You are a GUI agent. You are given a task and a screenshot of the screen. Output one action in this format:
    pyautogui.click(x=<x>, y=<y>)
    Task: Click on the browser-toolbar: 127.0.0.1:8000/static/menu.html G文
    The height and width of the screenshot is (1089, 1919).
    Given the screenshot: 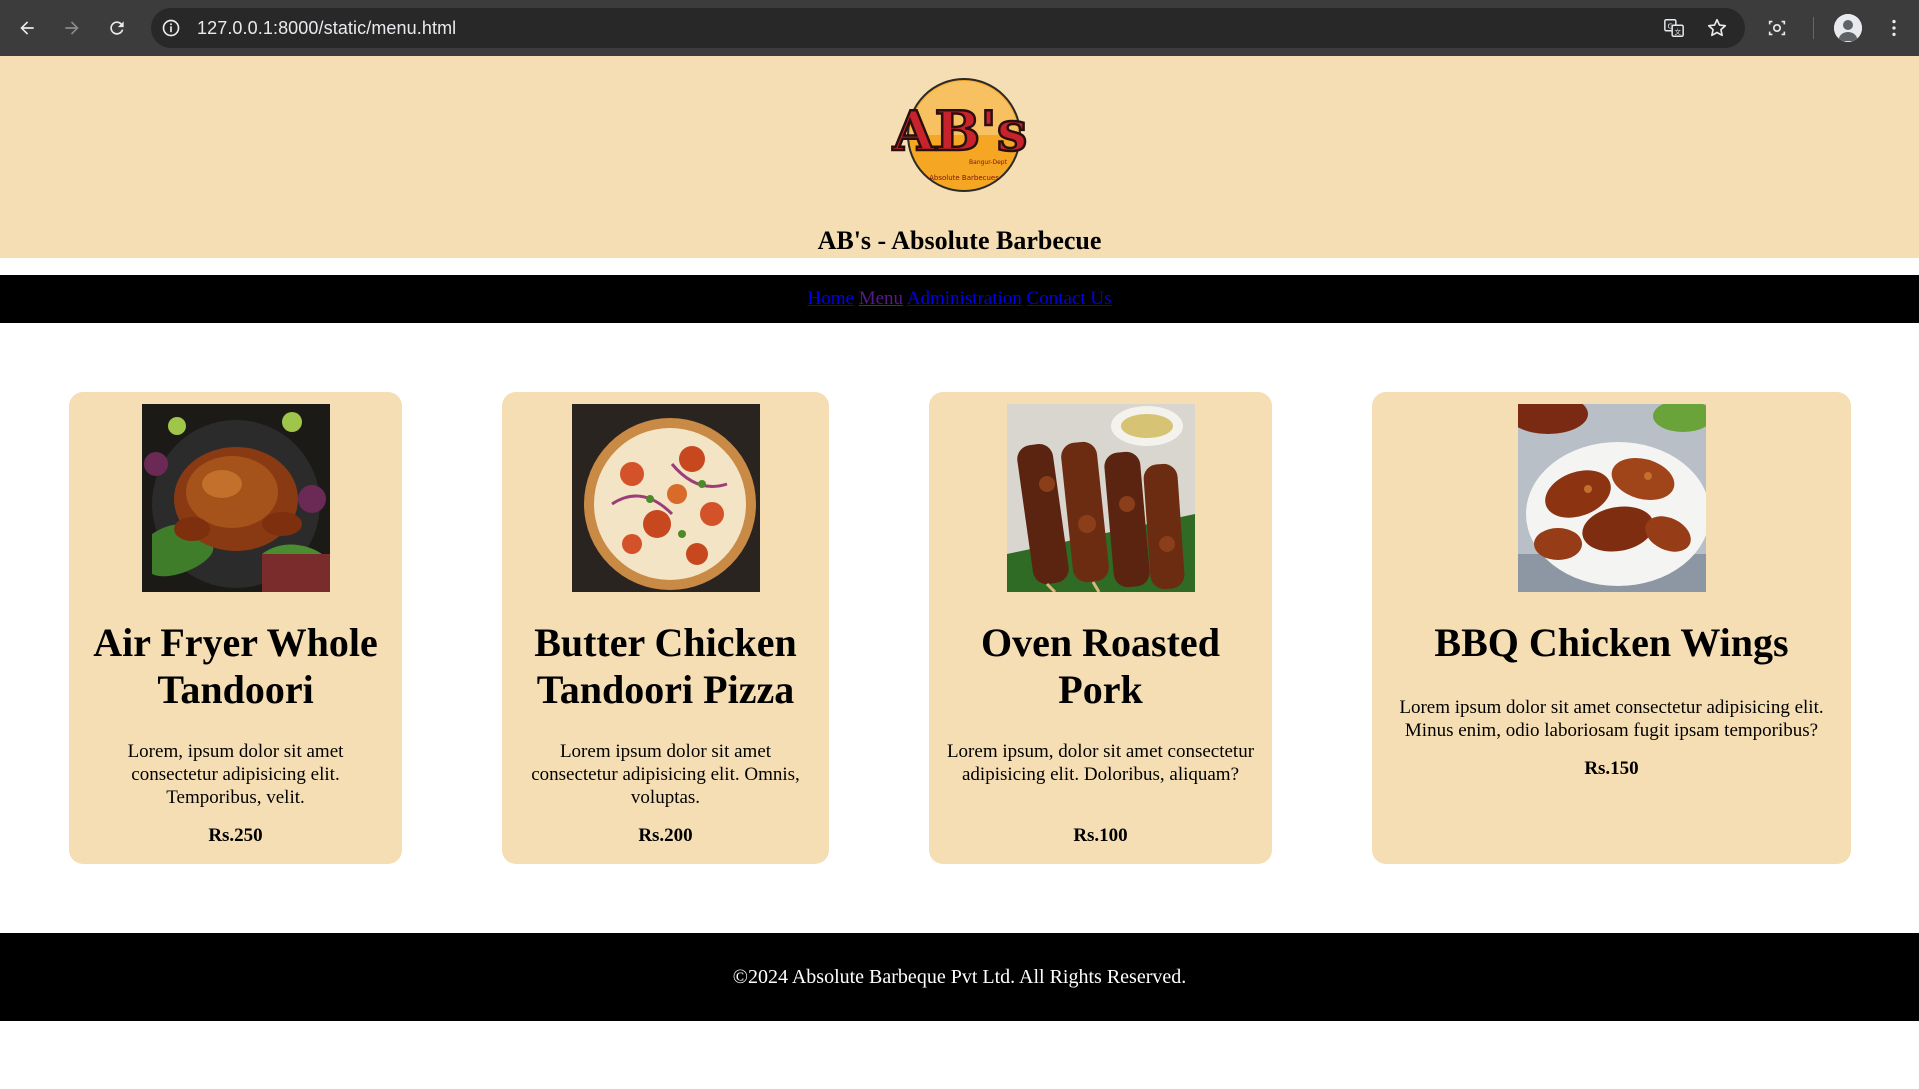 What is the action you would take?
    pyautogui.click(x=959, y=28)
    